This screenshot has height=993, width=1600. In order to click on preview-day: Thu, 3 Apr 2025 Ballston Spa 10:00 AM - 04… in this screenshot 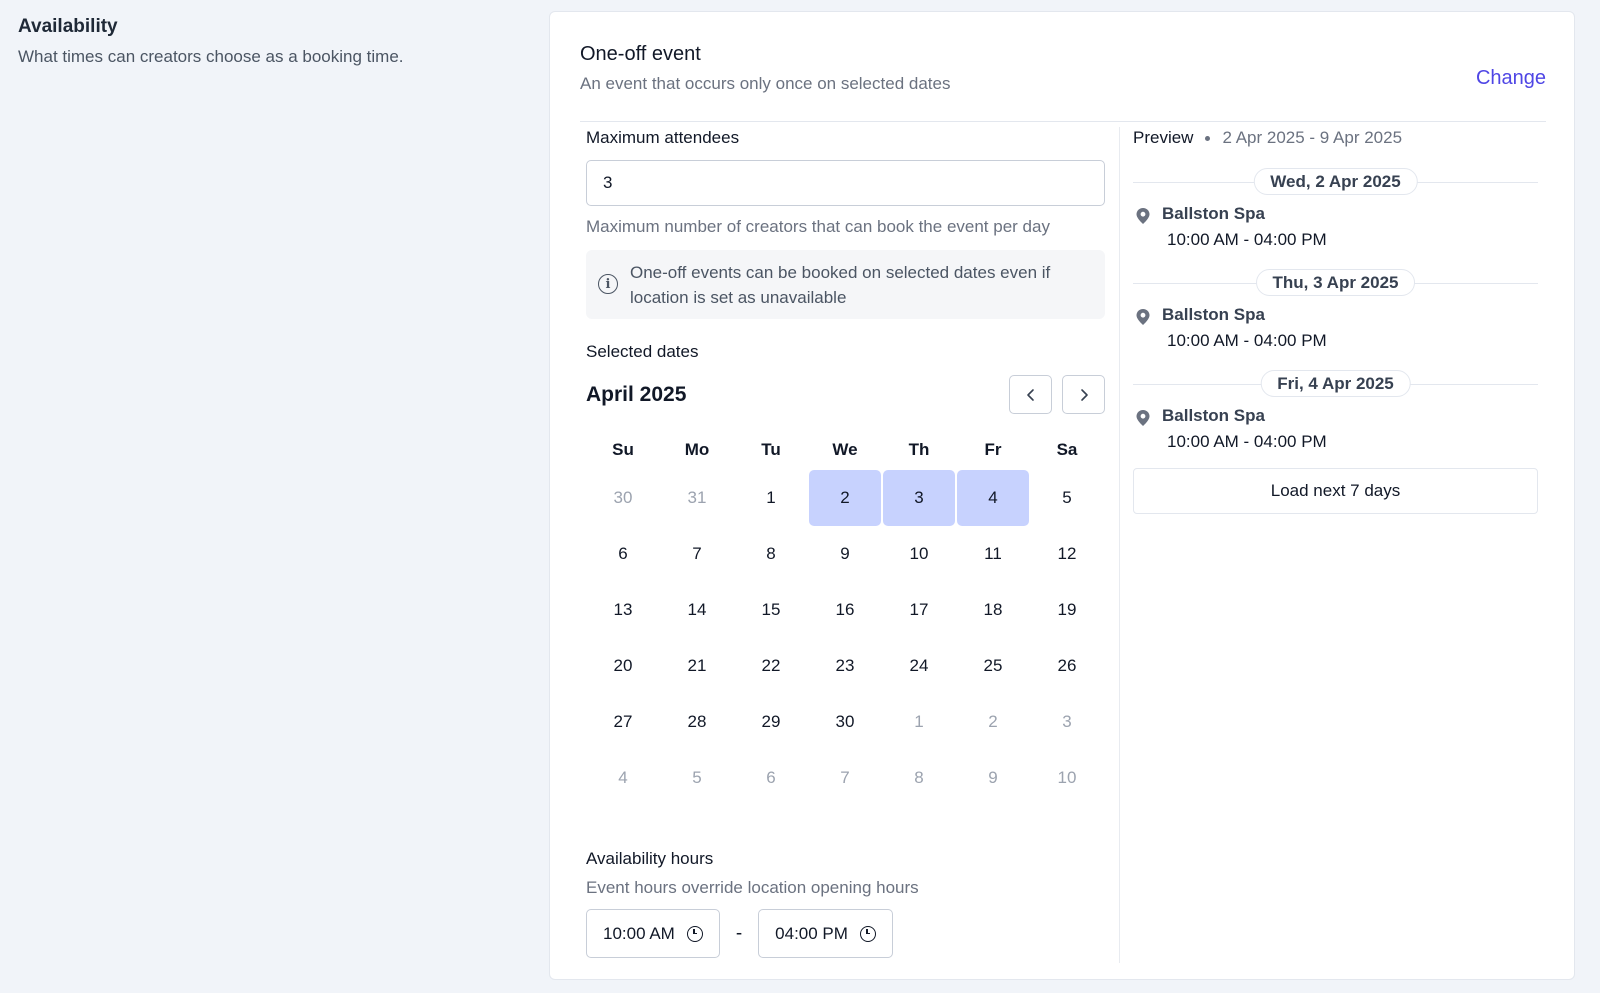, I will do `click(1335, 310)`.